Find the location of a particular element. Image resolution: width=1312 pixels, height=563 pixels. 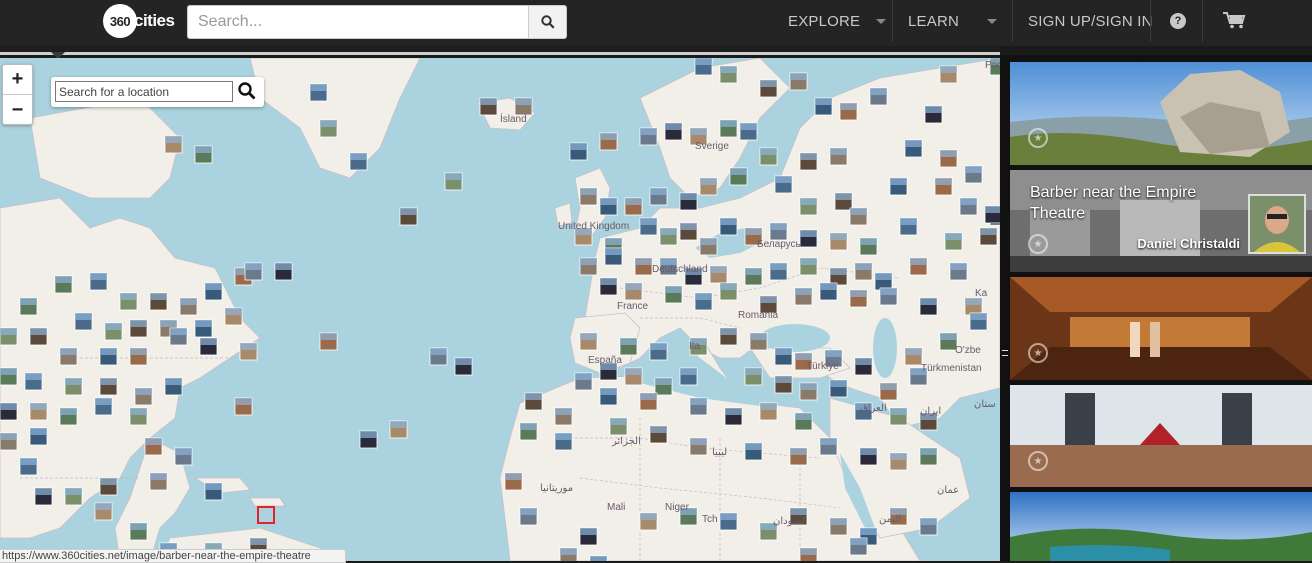

nav-explore: EXPLORE is located at coordinates (837, 21).